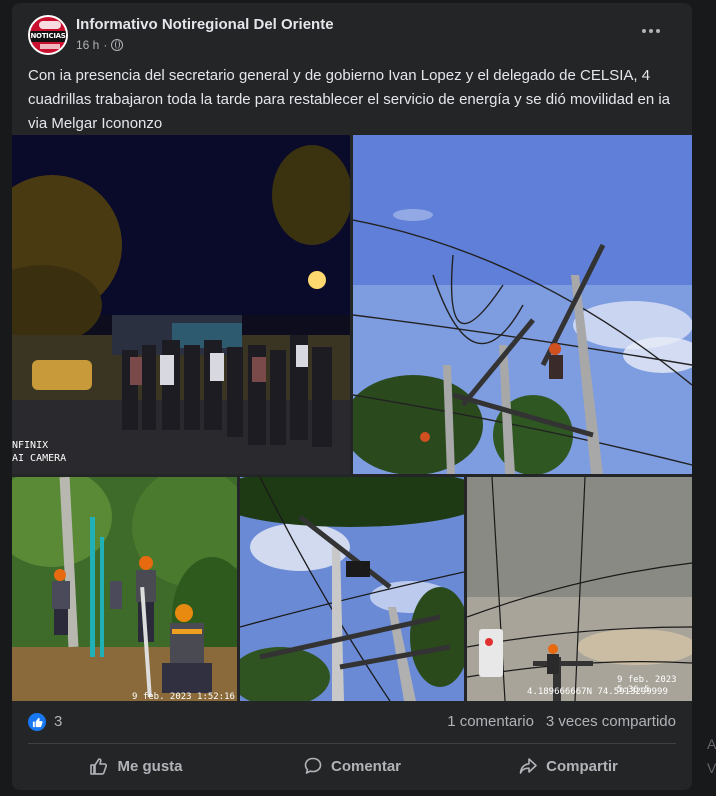 The image size is (716, 796). I want to click on like-button-label: Me gusta, so click(150, 766).